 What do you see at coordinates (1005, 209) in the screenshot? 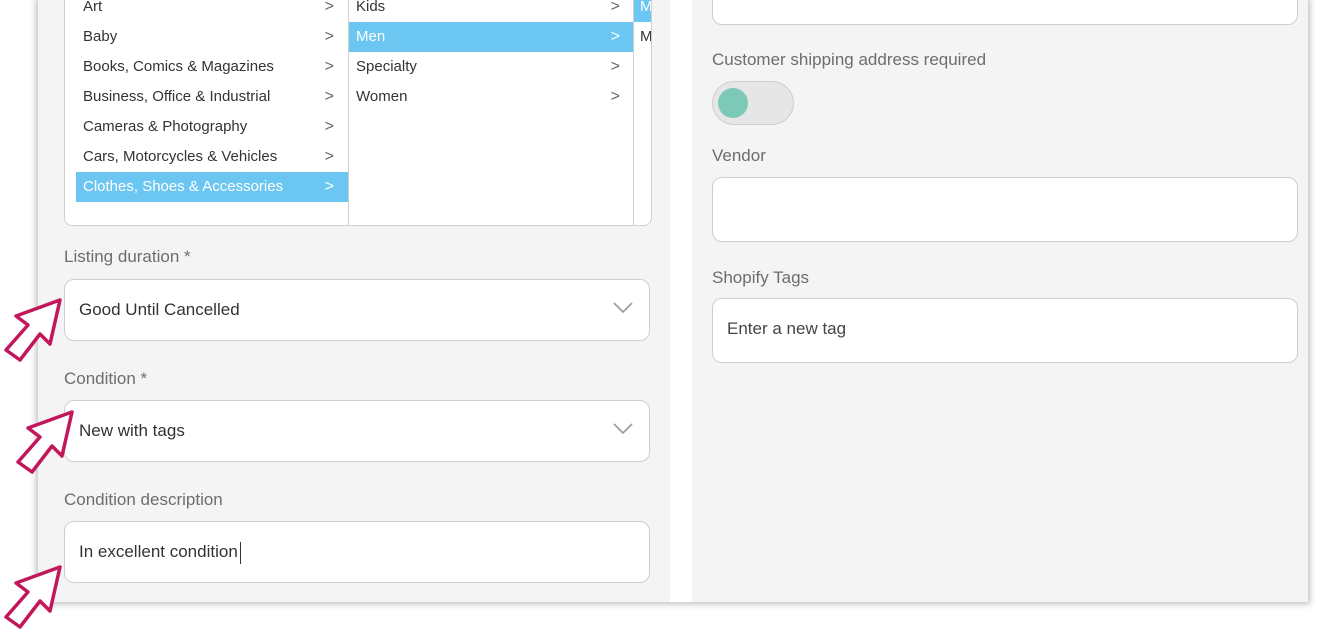
I see `vendor-input` at bounding box center [1005, 209].